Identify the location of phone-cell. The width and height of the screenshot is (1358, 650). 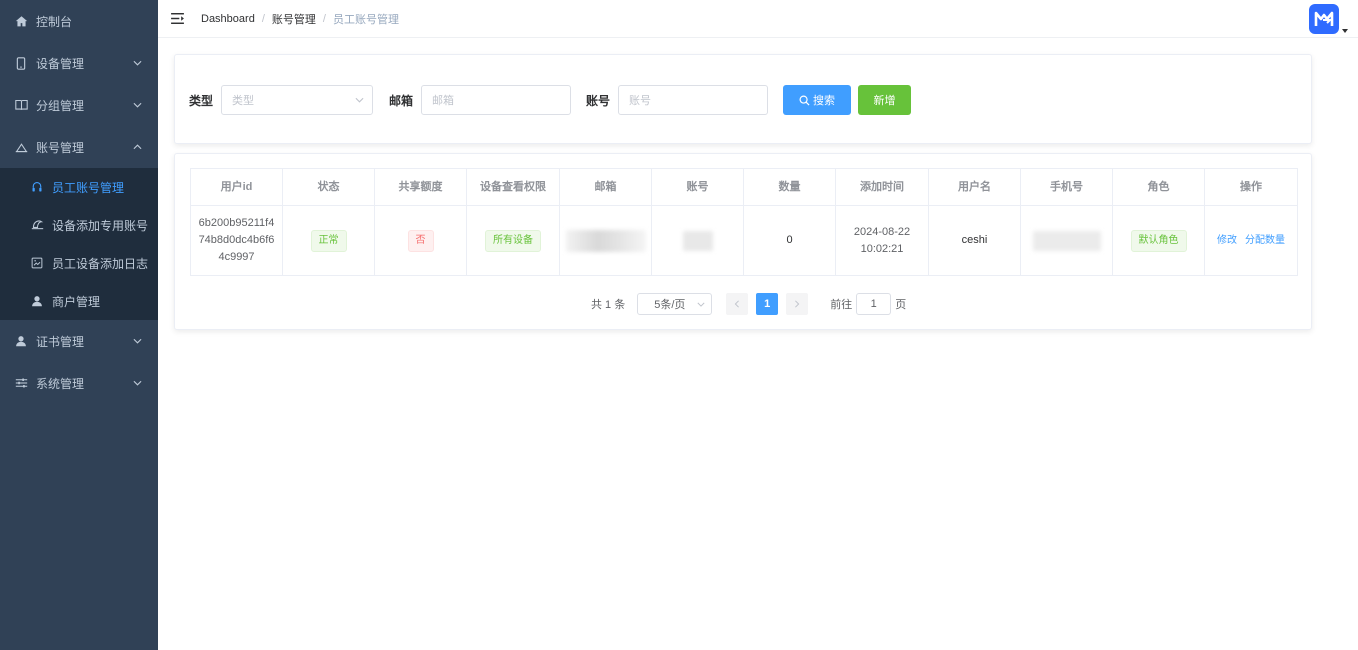
(1067, 240).